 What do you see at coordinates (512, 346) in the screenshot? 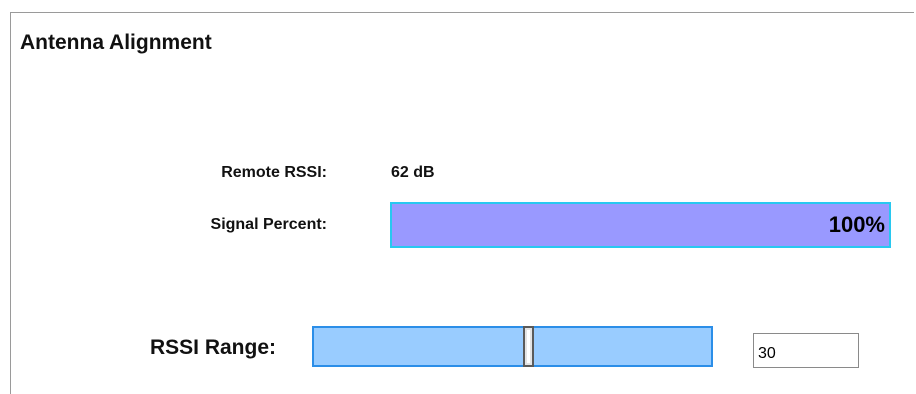
I see `rssi-range-slider` at bounding box center [512, 346].